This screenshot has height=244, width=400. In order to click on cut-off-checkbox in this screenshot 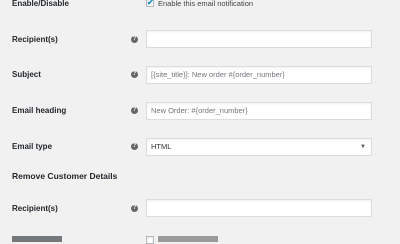, I will do `click(150, 240)`.